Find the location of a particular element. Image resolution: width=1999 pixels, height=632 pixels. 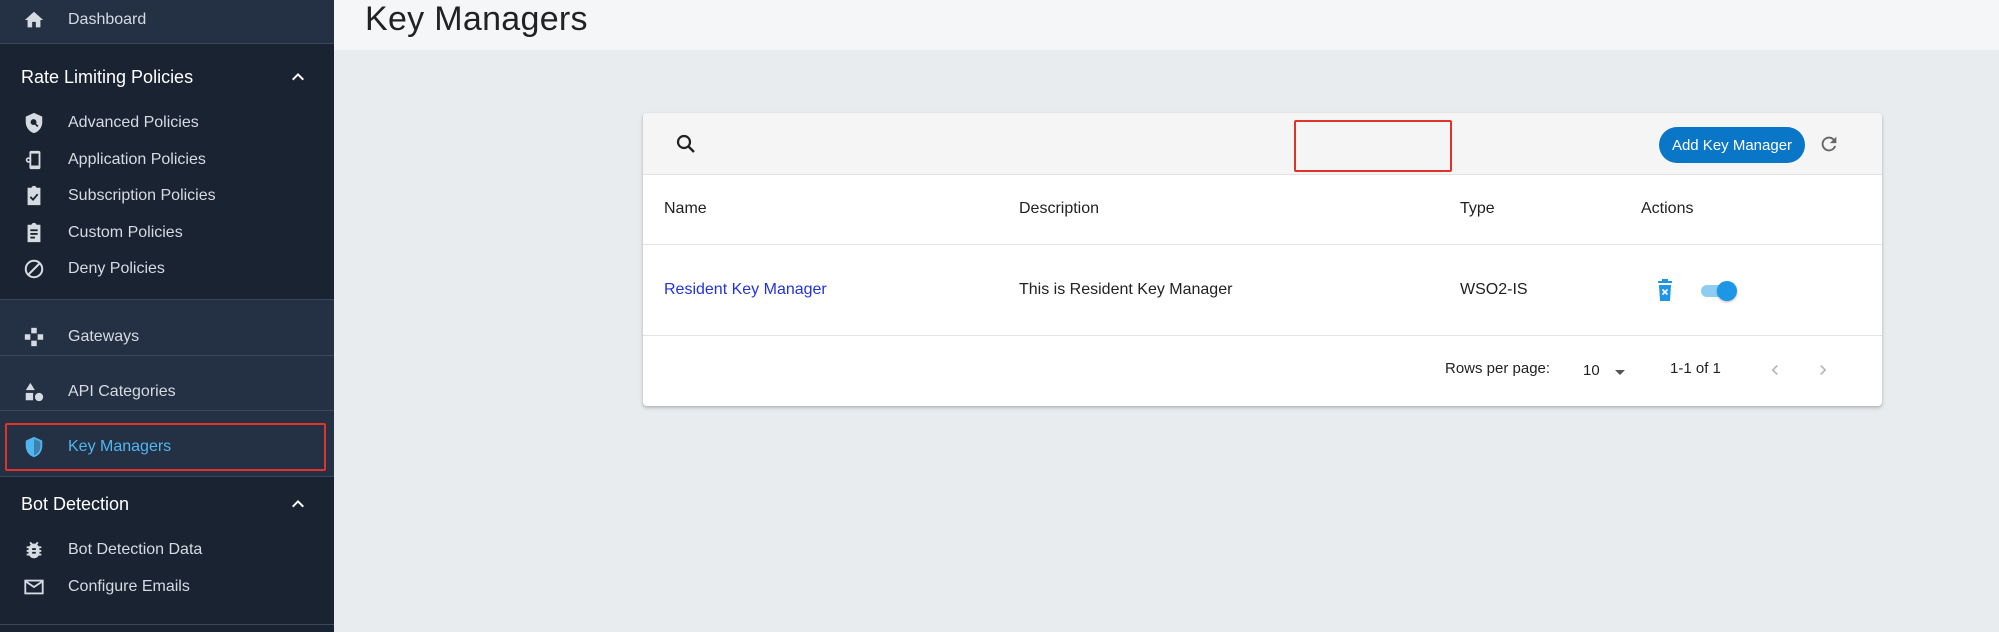

shield-search-icon is located at coordinates (34, 123).